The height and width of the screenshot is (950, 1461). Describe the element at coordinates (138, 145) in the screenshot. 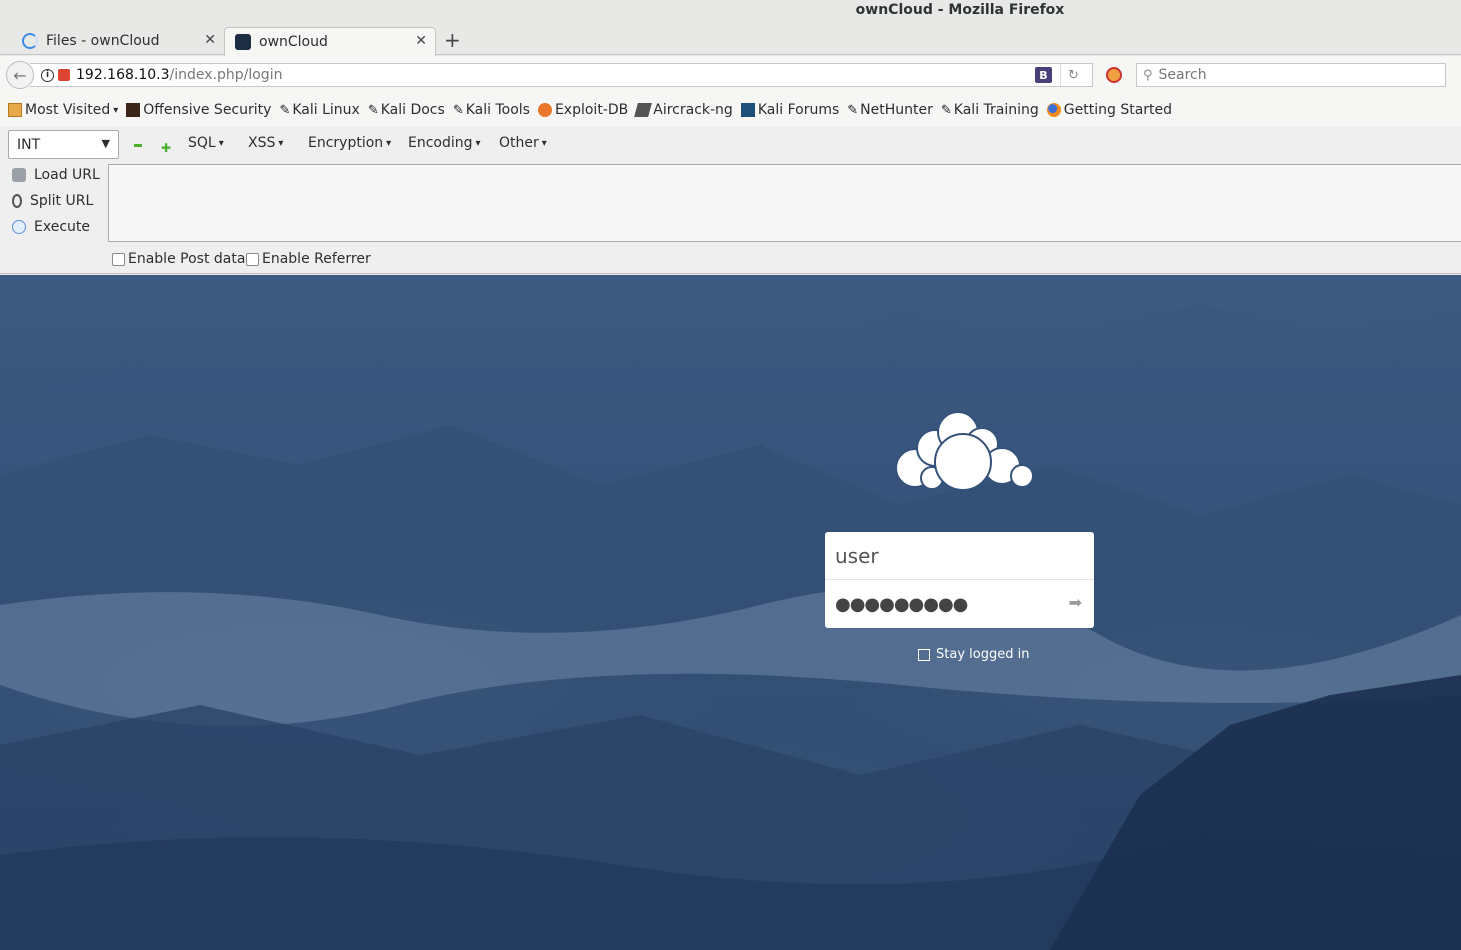

I see `decrement-icon` at that location.